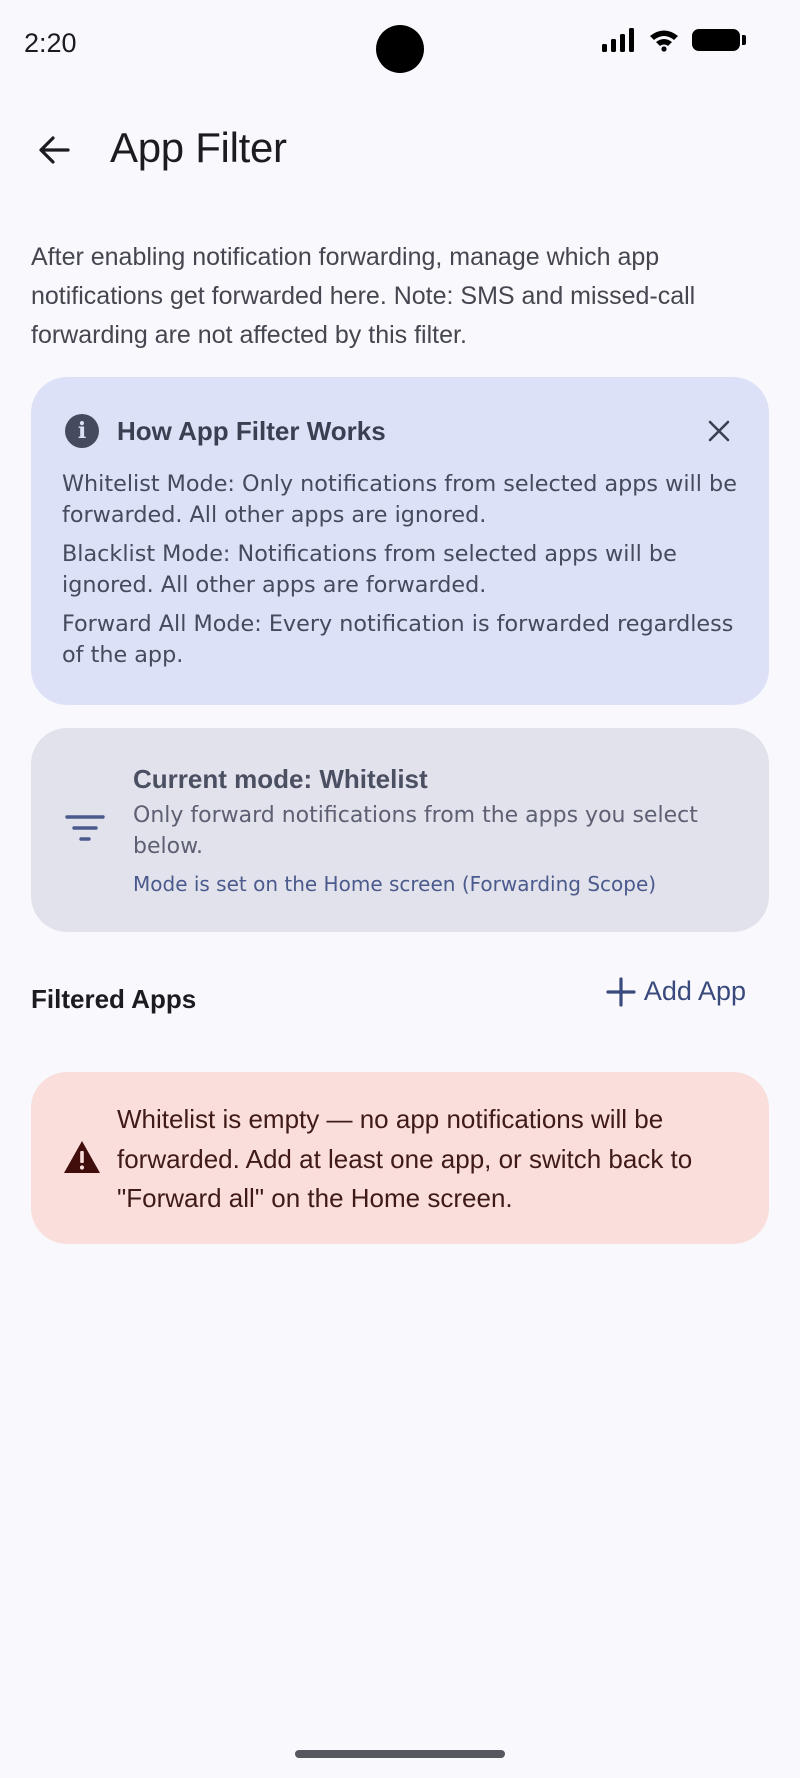  What do you see at coordinates (400, 150) in the screenshot?
I see `top-app-bar: App Filter` at bounding box center [400, 150].